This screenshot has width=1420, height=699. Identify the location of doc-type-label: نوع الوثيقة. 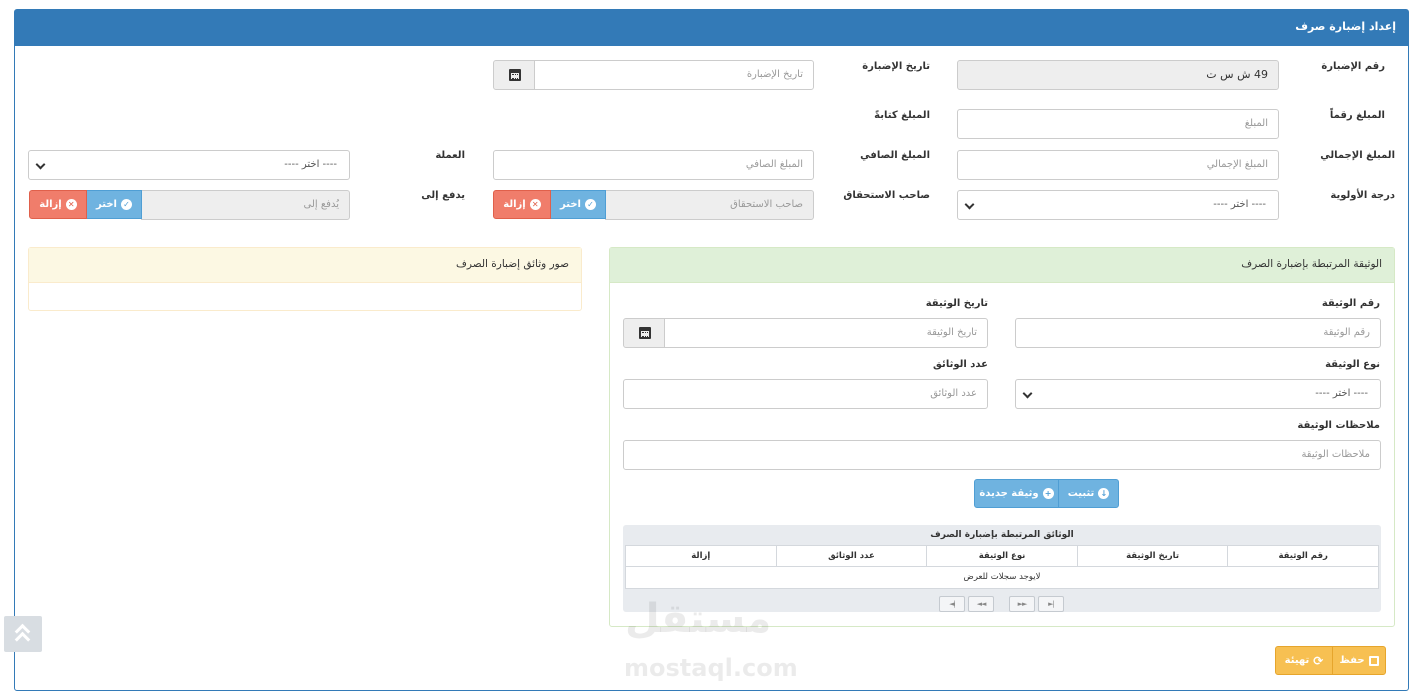
(1352, 364).